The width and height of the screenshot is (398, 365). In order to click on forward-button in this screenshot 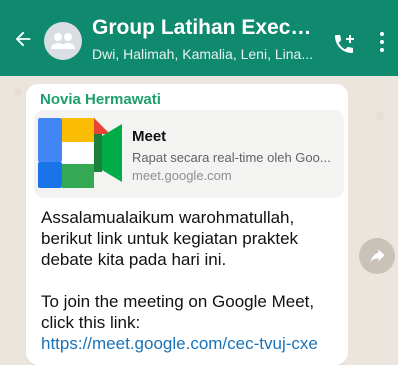, I will do `click(377, 256)`.